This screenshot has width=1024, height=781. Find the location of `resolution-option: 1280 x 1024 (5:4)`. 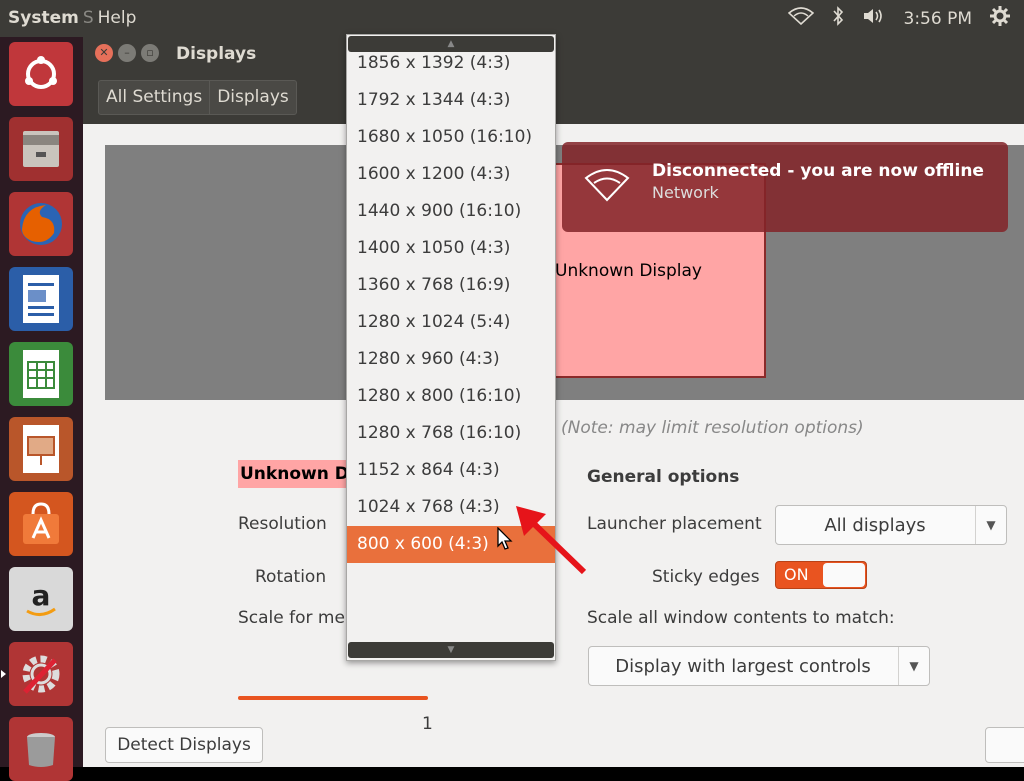

resolution-option: 1280 x 1024 (5:4) is located at coordinates (451, 322).